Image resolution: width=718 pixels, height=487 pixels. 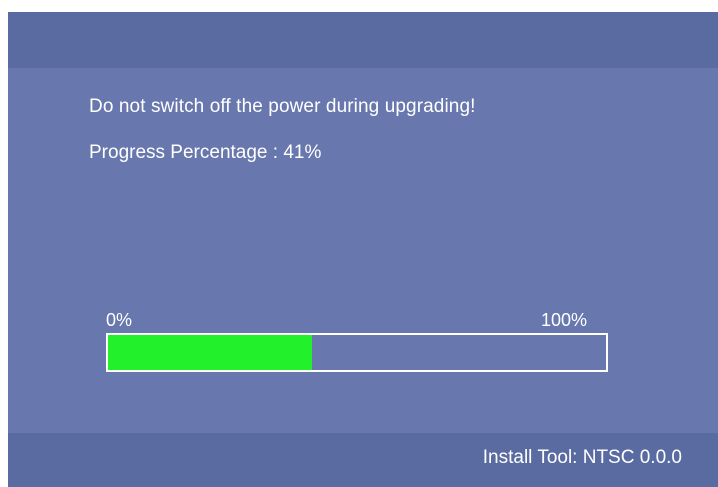 What do you see at coordinates (363, 40) in the screenshot?
I see `top-bar` at bounding box center [363, 40].